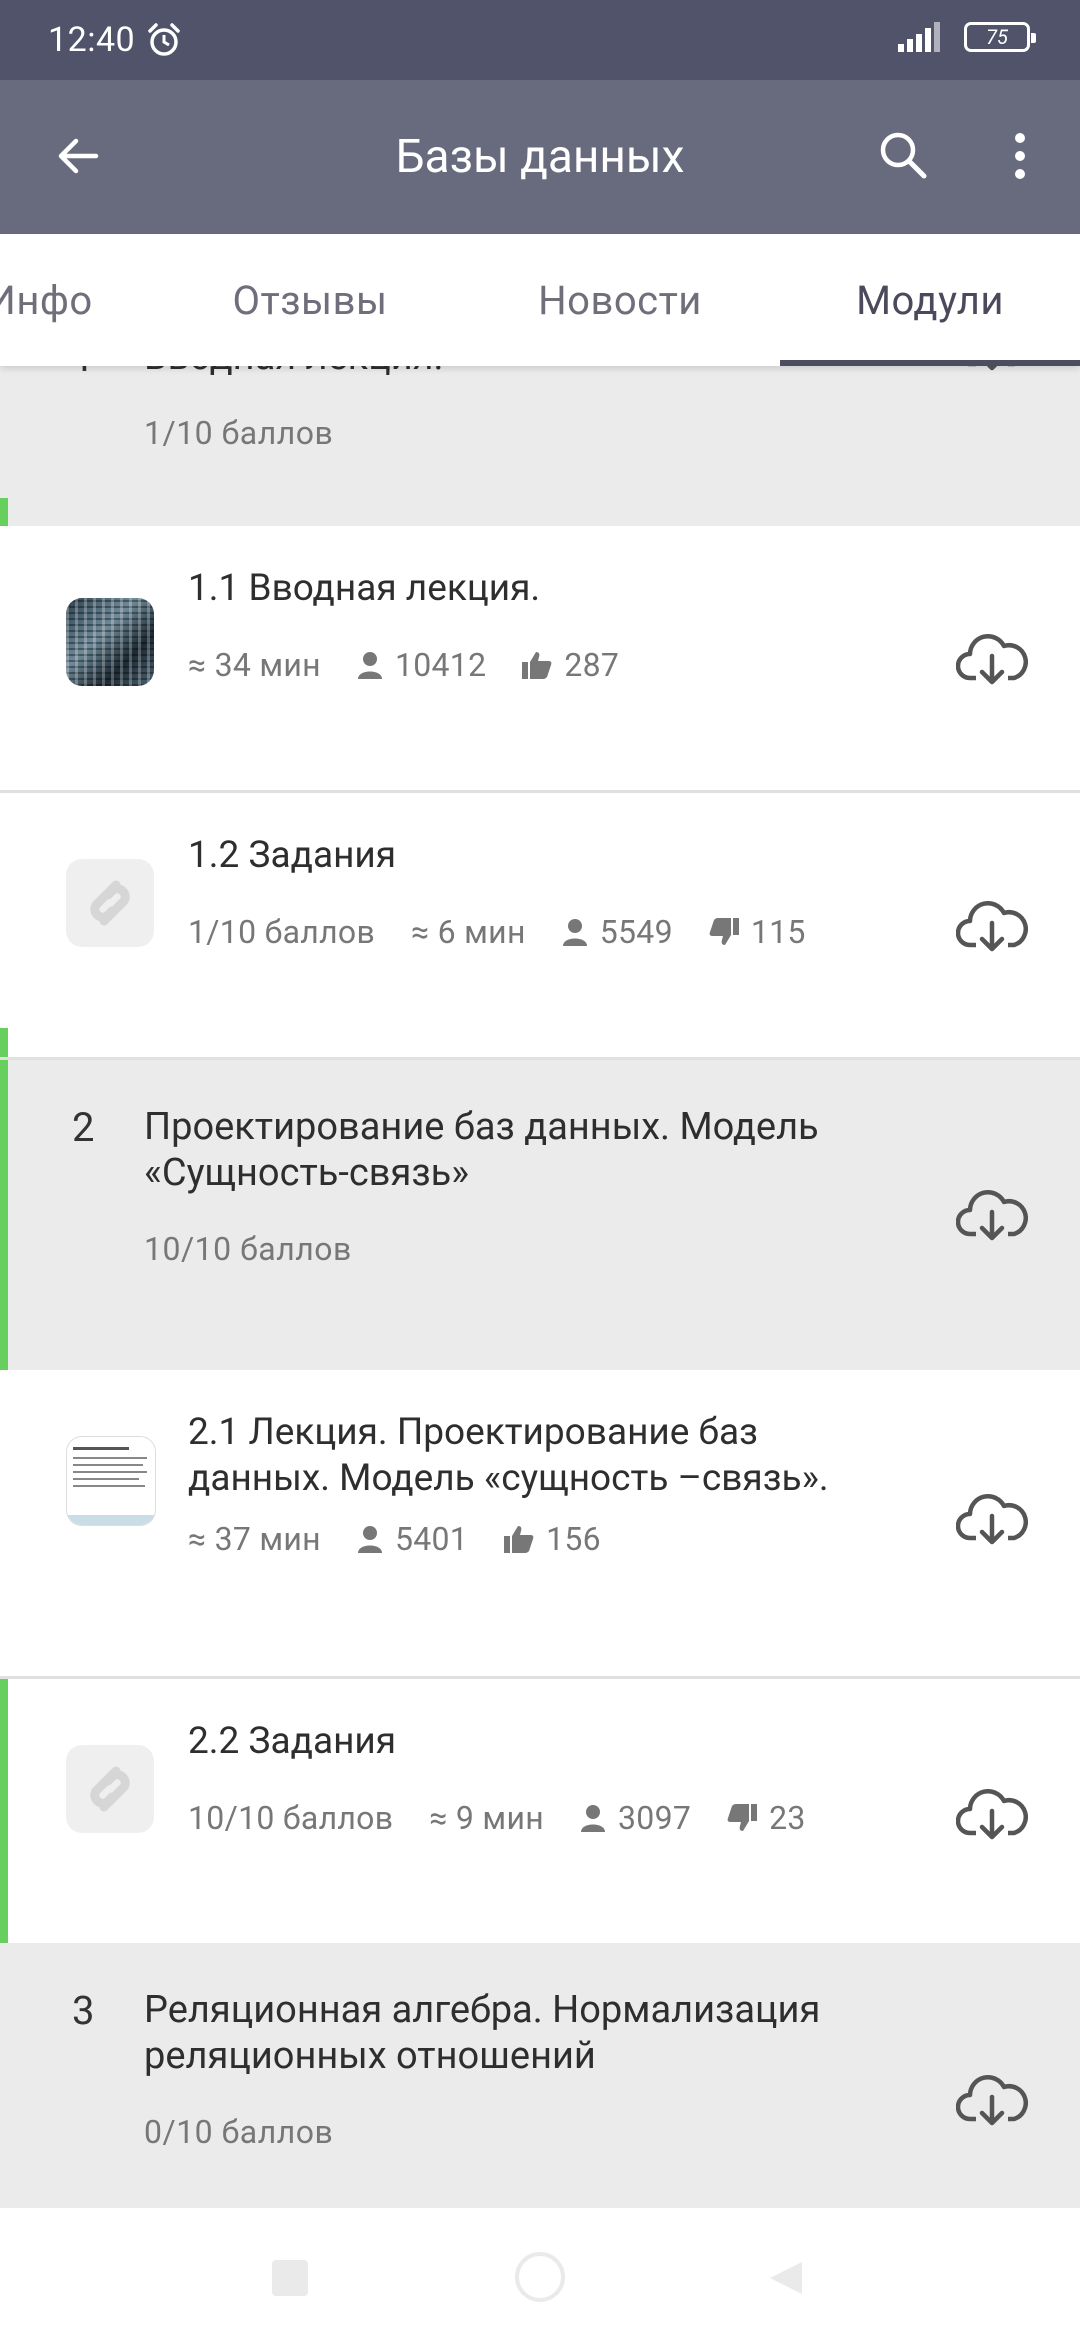 Image resolution: width=1080 pixels, height=2340 pixels. Describe the element at coordinates (766, 1818) in the screenshot. I see `dislikes: 23` at that location.